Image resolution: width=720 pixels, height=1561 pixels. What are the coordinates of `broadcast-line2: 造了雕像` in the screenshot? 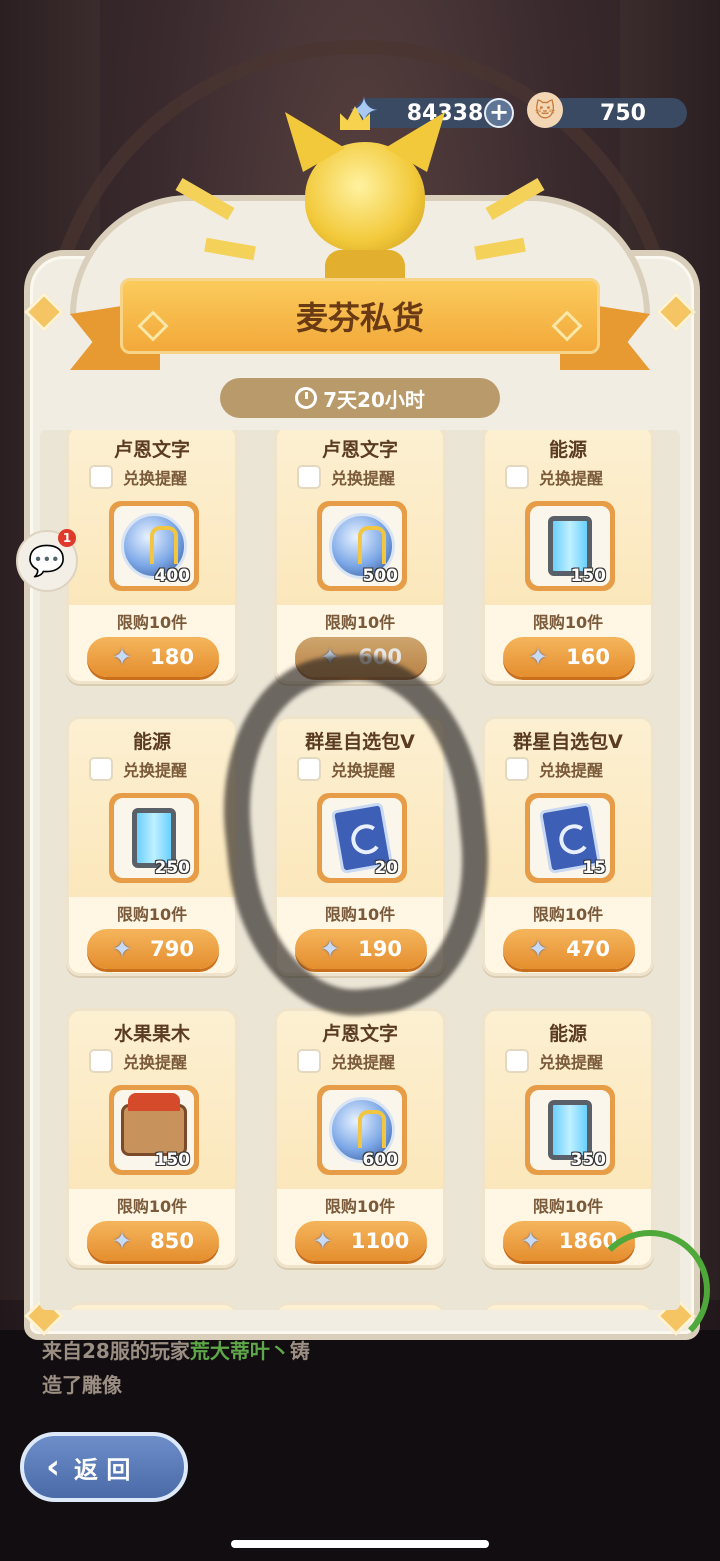 It's located at (82, 1385).